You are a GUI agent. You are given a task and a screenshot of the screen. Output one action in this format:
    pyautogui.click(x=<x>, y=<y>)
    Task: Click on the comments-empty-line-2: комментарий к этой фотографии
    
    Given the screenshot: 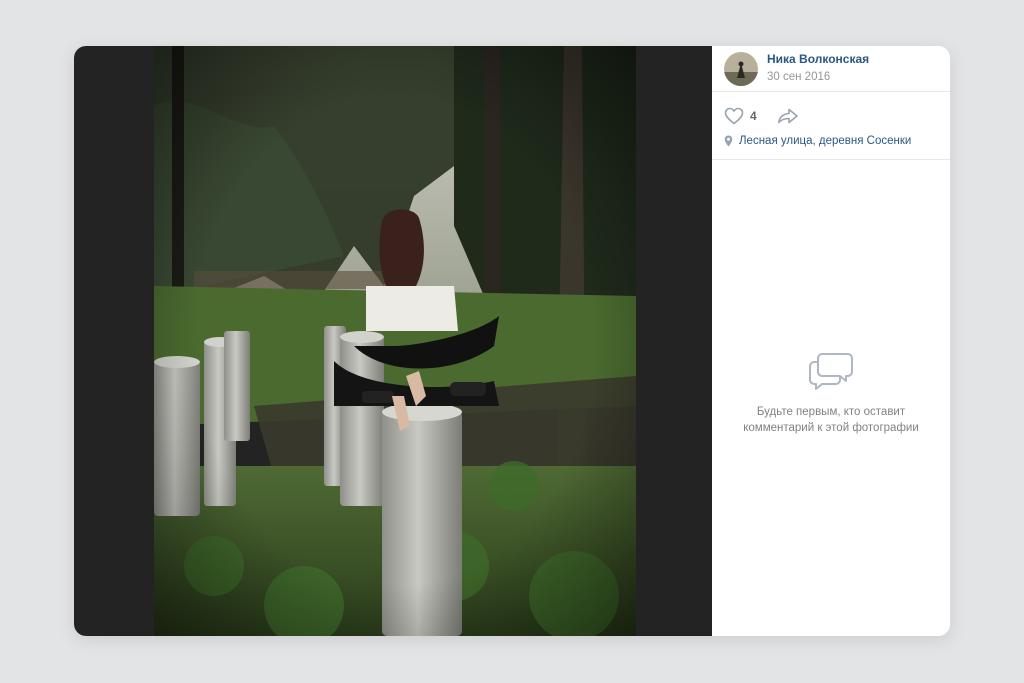 What is the action you would take?
    pyautogui.click(x=831, y=428)
    